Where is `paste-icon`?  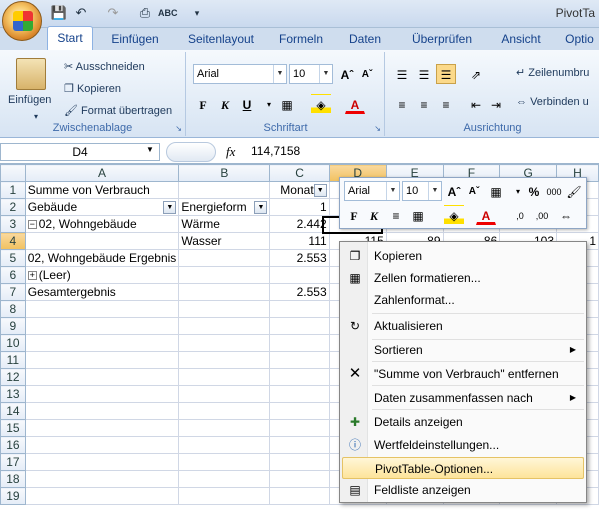 paste-icon is located at coordinates (31, 74).